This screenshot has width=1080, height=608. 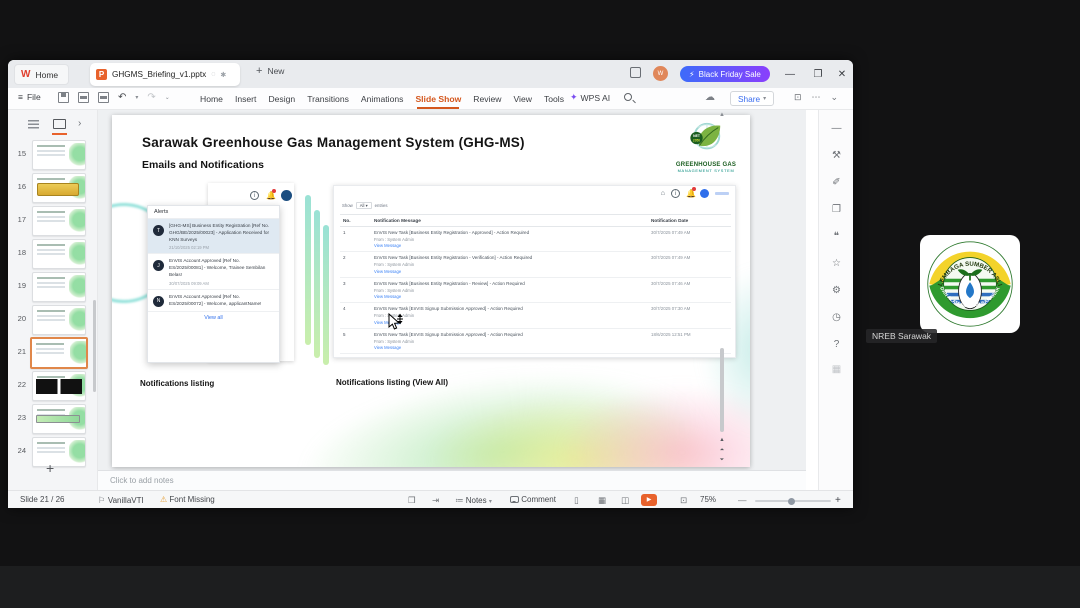 What do you see at coordinates (660, 73) in the screenshot?
I see `user-avatar: W` at bounding box center [660, 73].